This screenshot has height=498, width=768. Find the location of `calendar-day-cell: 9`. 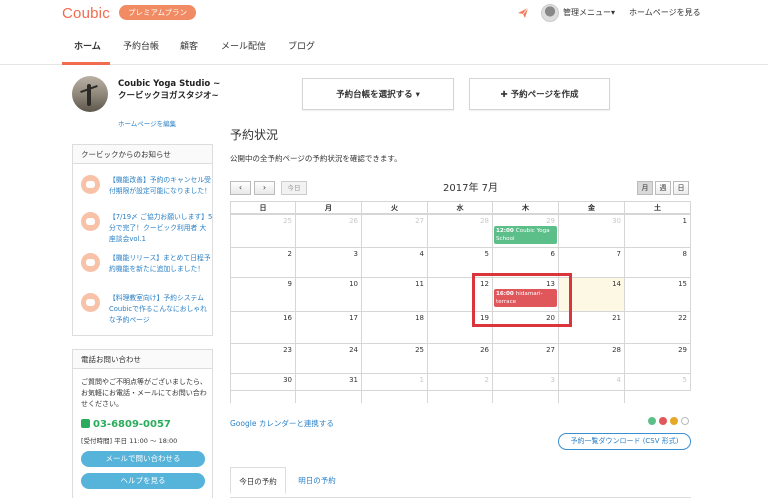

calendar-day-cell: 9 is located at coordinates (262, 294).